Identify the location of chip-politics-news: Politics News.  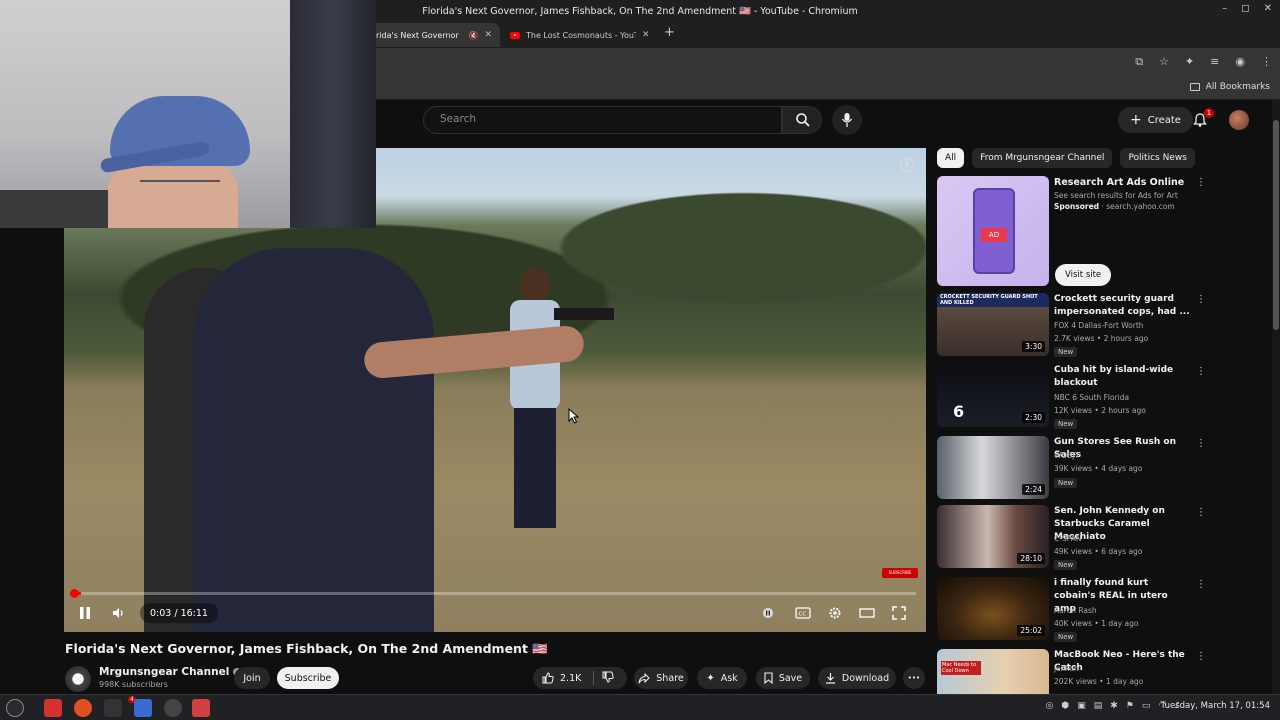
(1157, 158).